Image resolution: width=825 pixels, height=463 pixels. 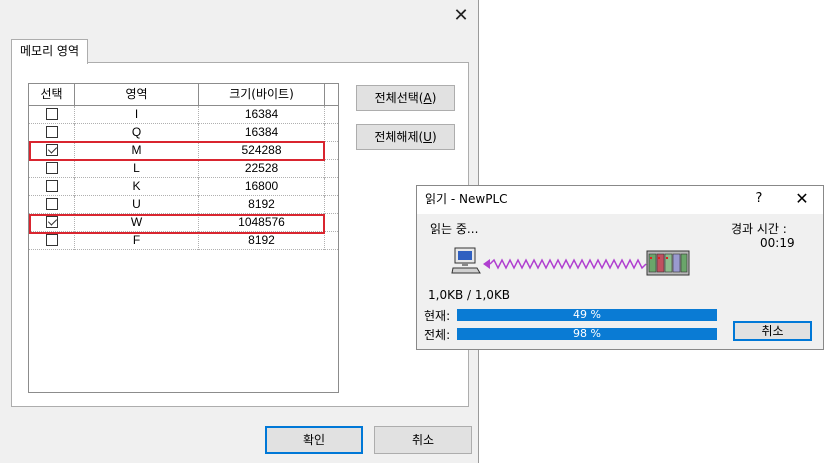 What do you see at coordinates (50, 51) in the screenshot?
I see `tab-memory-area: 메모리 영역` at bounding box center [50, 51].